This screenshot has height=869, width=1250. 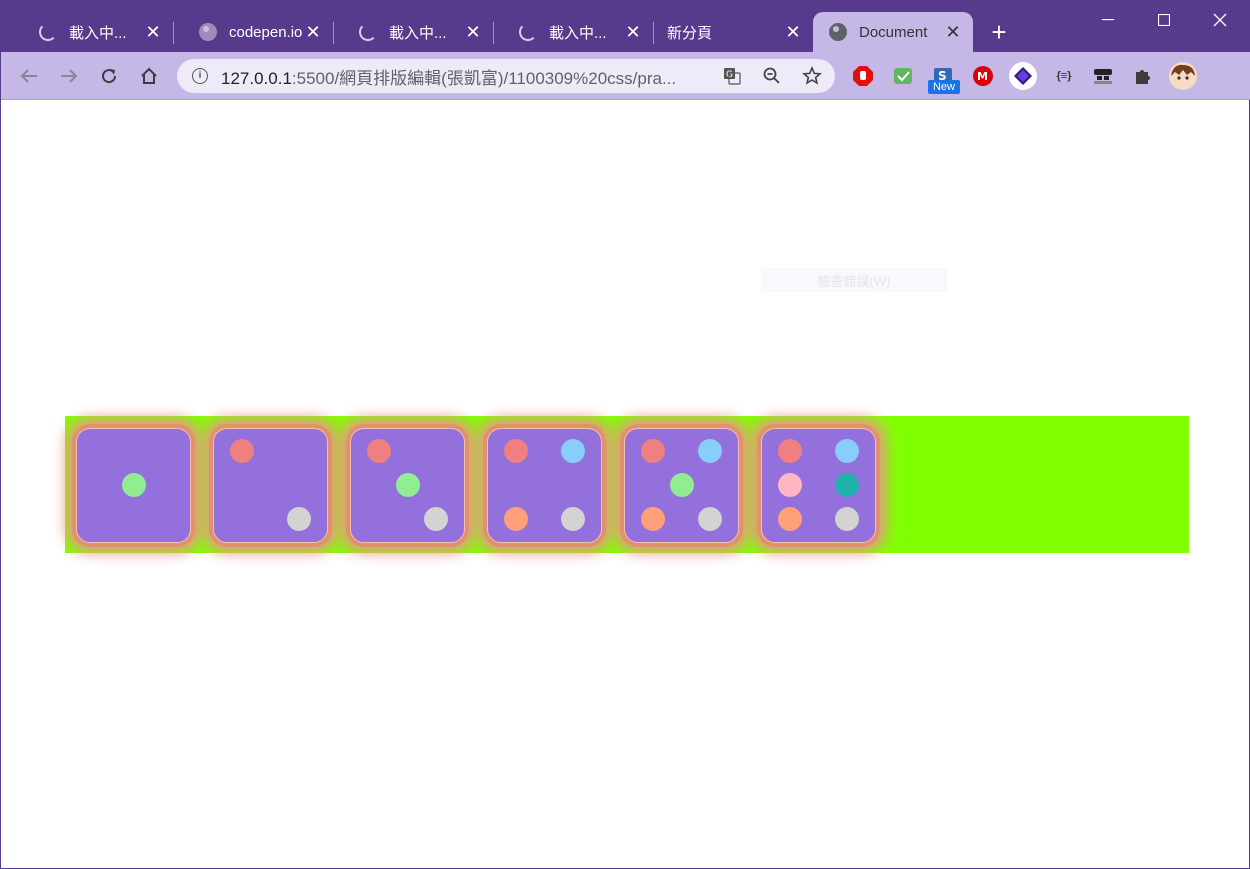 I want to click on translate-icon: G, so click(x=732, y=76).